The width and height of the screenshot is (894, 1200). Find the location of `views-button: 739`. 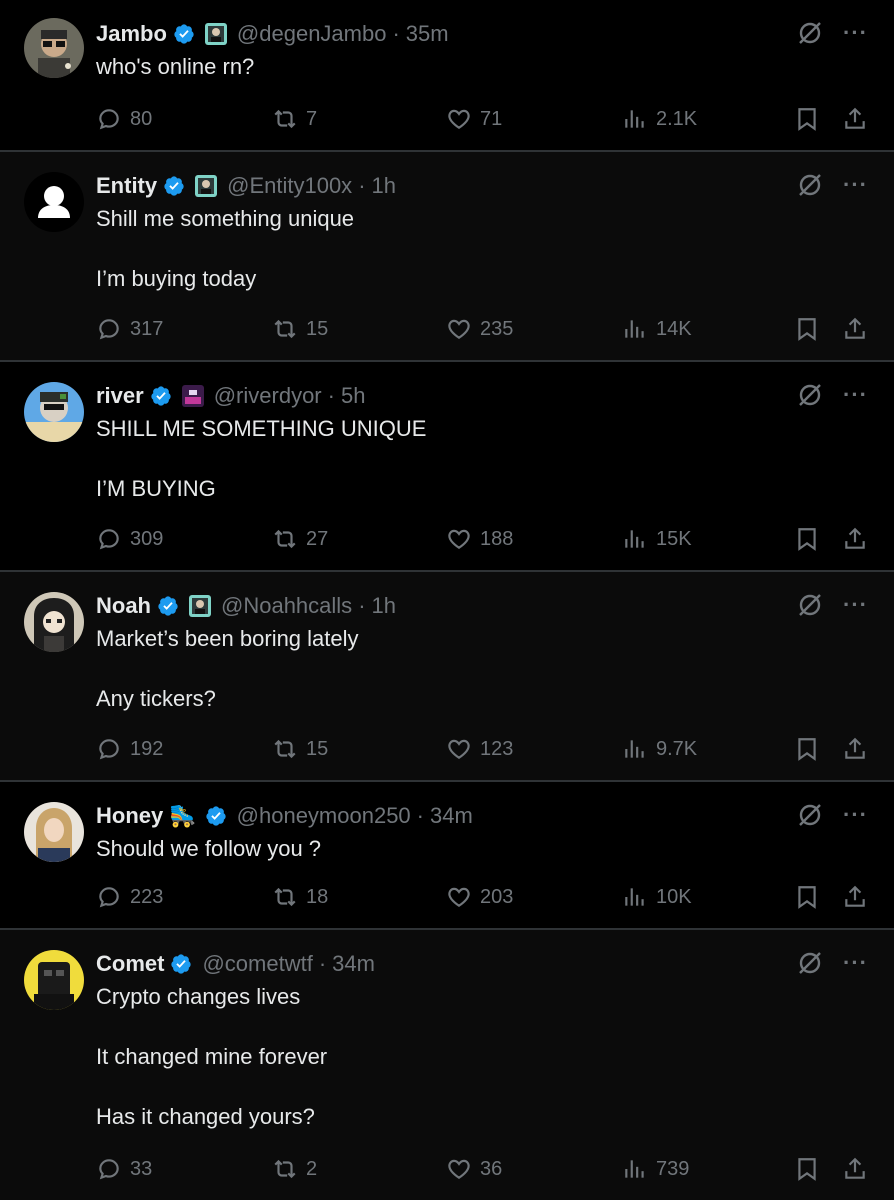

views-button: 739 is located at coordinates (655, 1169).